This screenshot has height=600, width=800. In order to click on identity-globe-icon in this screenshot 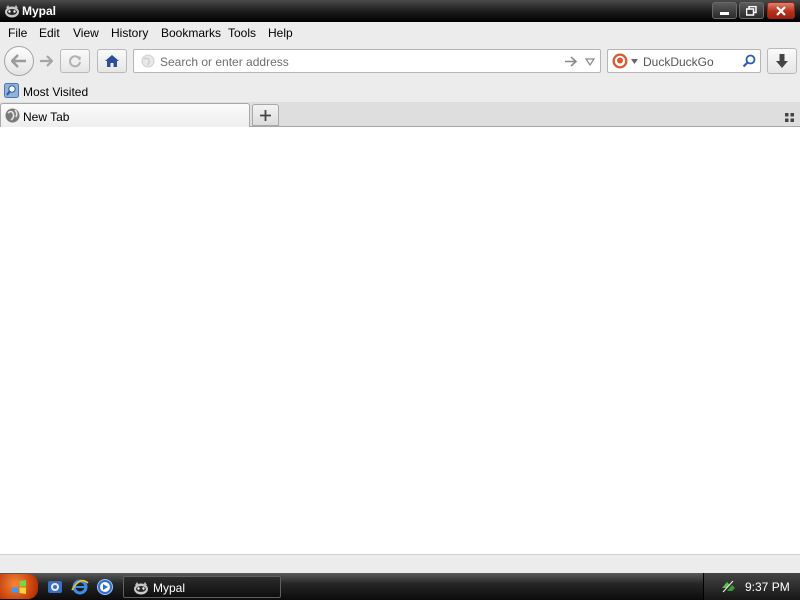, I will do `click(148, 61)`.